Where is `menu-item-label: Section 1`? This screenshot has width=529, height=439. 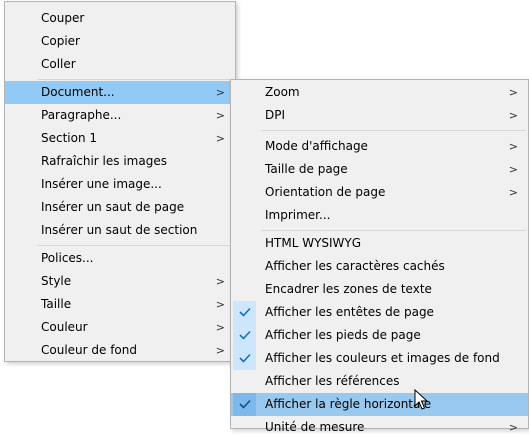 menu-item-label: Section 1 is located at coordinates (69, 138).